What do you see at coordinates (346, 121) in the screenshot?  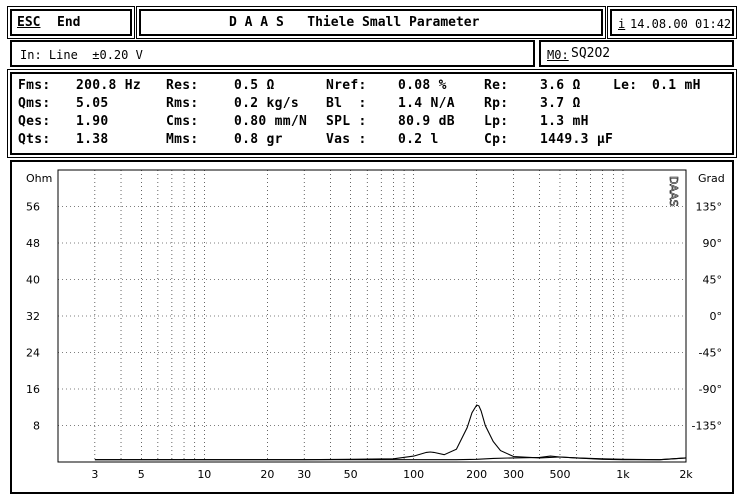 I see `param-key: SPL :` at bounding box center [346, 121].